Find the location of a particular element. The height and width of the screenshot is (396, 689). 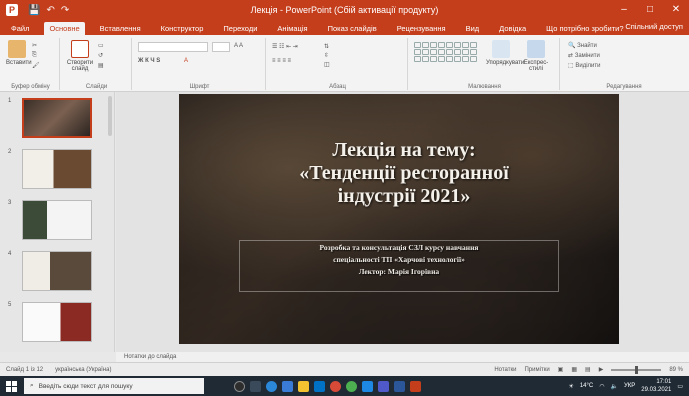

cortana-icon is located at coordinates (239, 386).